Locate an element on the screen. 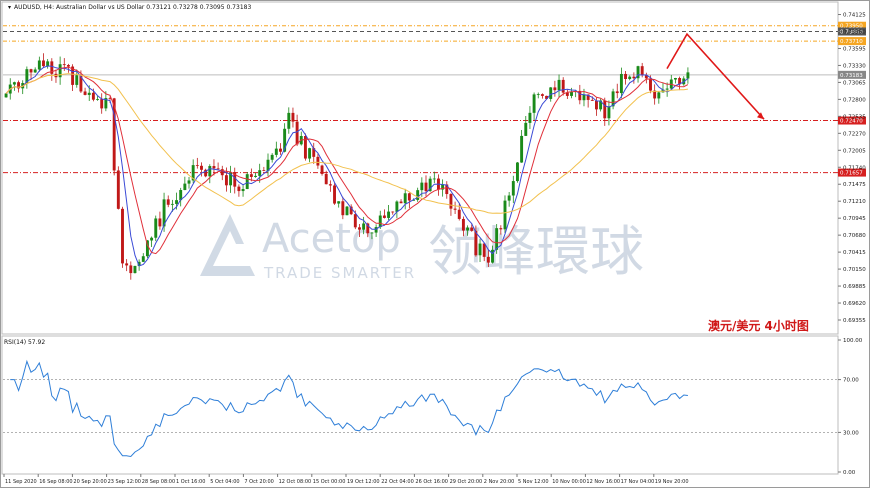  time-tick-label: 20 Sep 20:00 is located at coordinates (89, 482).